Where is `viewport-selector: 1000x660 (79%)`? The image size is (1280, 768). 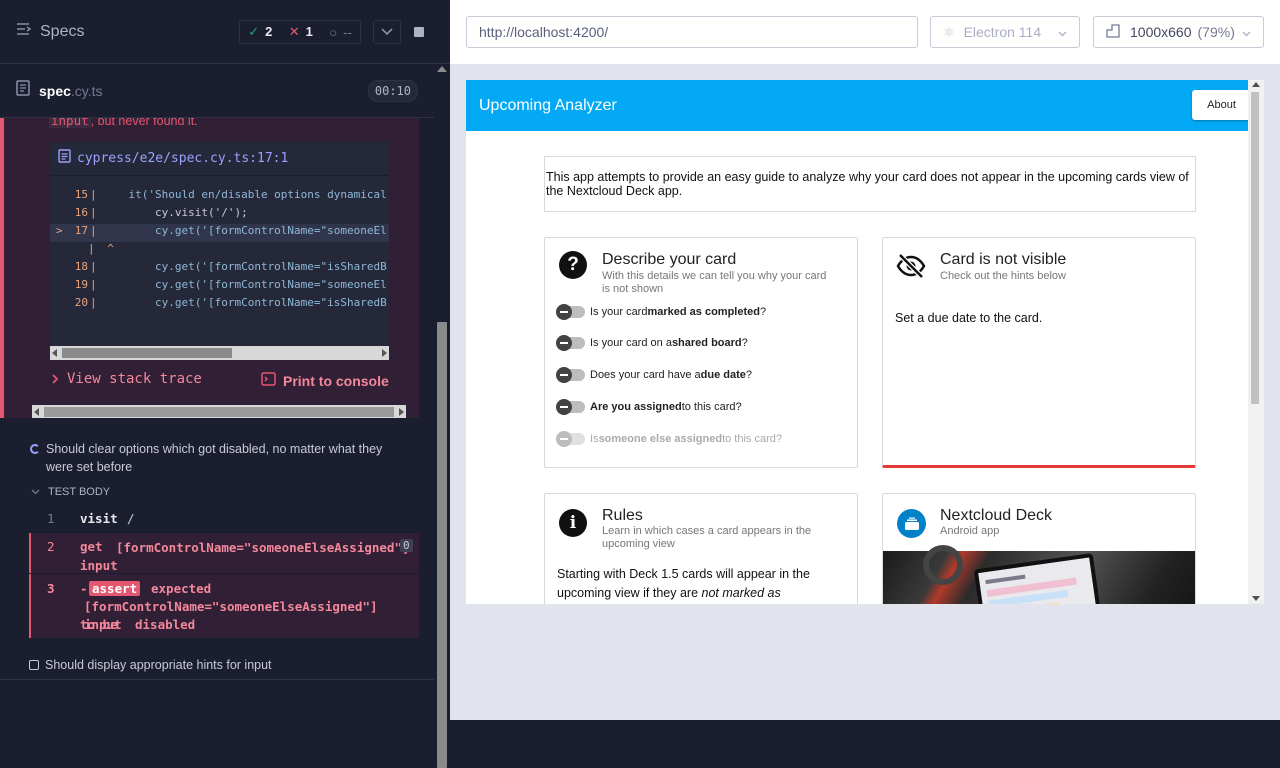 viewport-selector: 1000x660 (79%) is located at coordinates (1178, 32).